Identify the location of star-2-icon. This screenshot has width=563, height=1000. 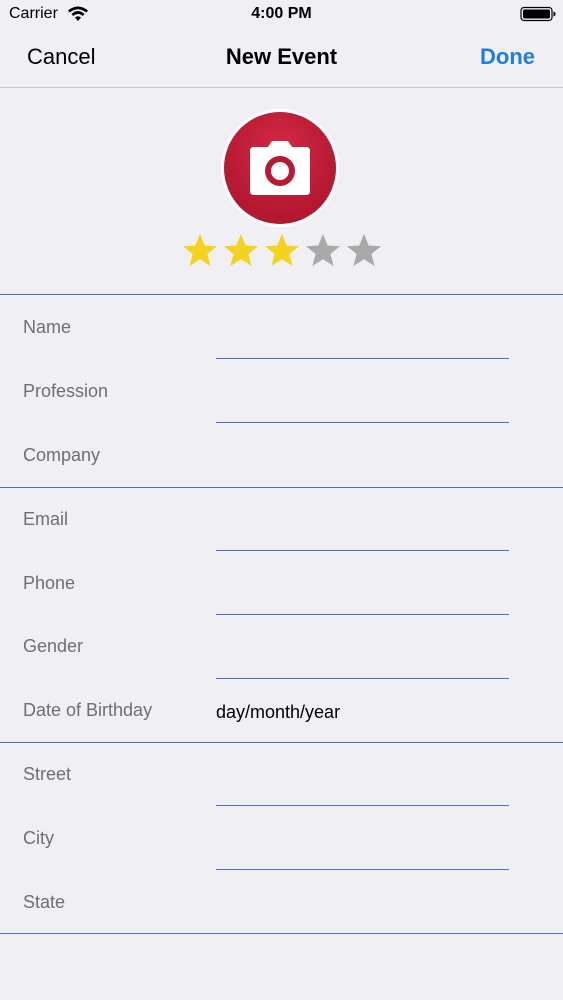
(241, 250).